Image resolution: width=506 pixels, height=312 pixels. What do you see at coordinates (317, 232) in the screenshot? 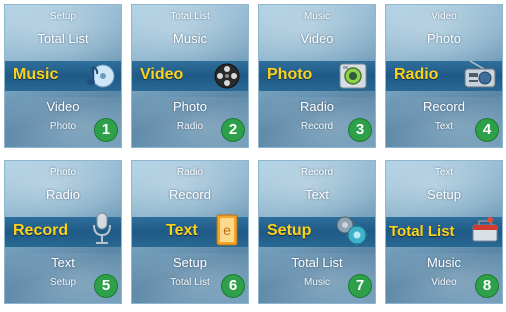
I see `menu-screen-7: Record Text Setup Total List Music 7` at bounding box center [317, 232].